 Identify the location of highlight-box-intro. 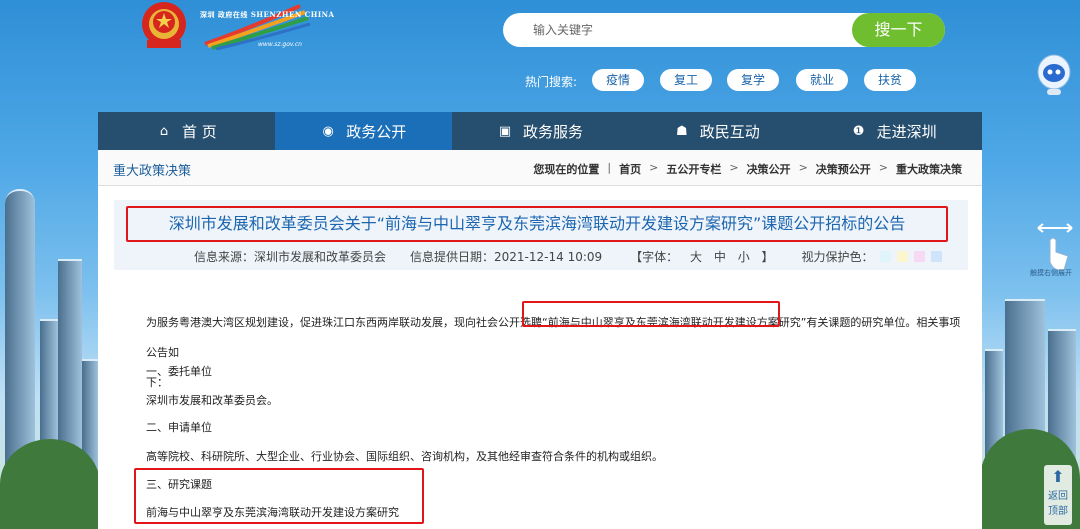
(651, 314).